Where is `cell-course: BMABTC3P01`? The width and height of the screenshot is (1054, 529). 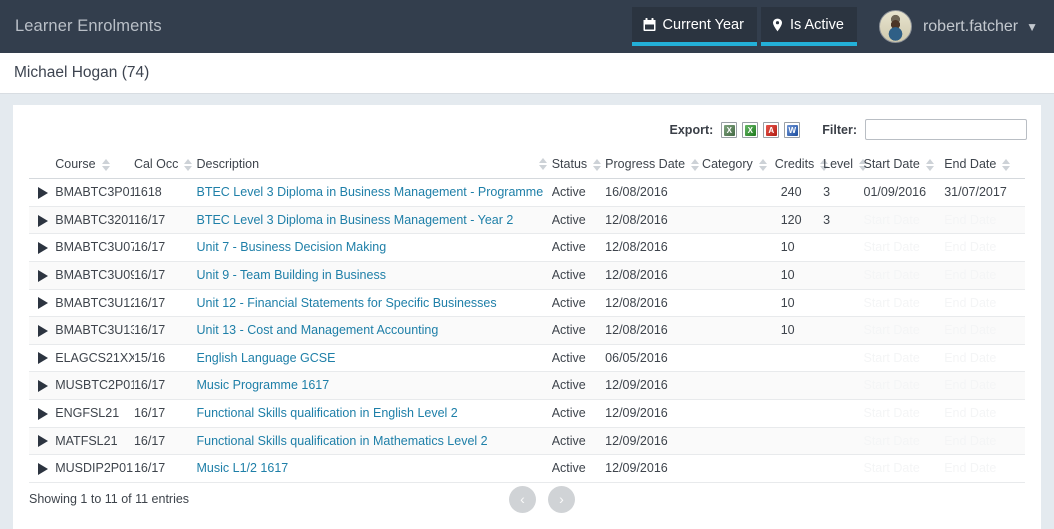
cell-course: BMABTC3P01 is located at coordinates (94, 192).